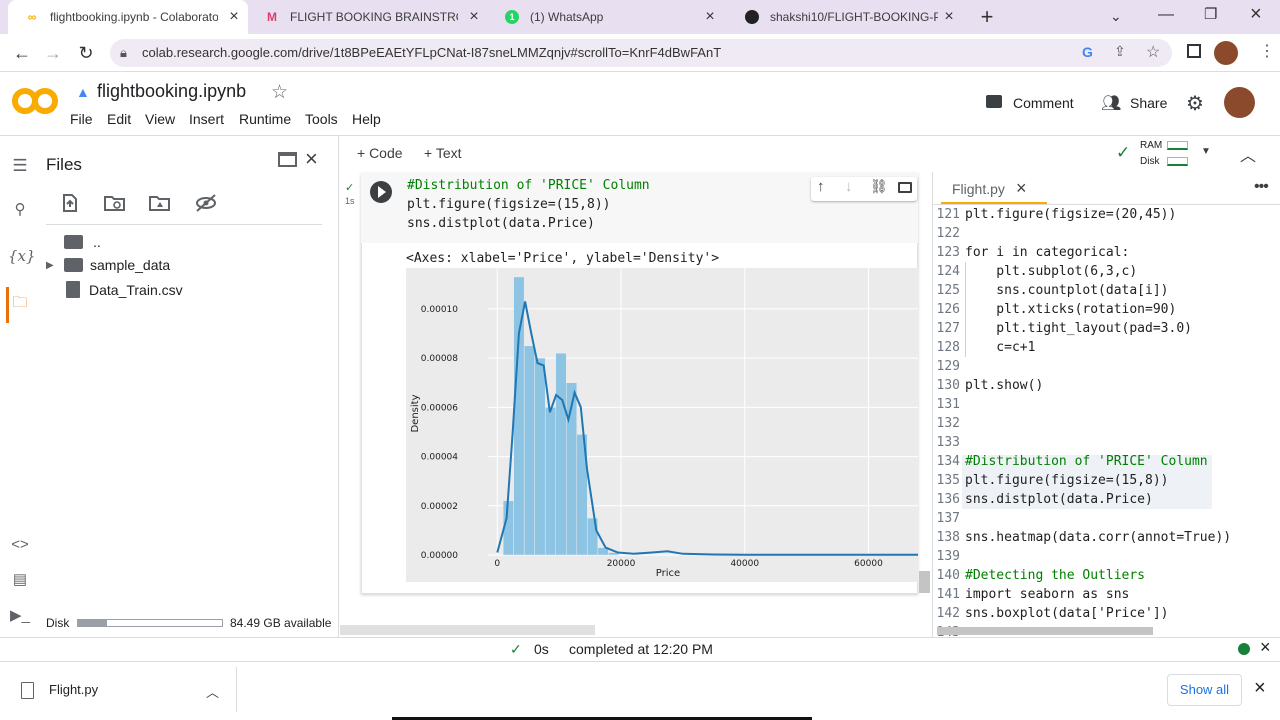  What do you see at coordinates (1166, 15) in the screenshot?
I see `minimize-window-button: —` at bounding box center [1166, 15].